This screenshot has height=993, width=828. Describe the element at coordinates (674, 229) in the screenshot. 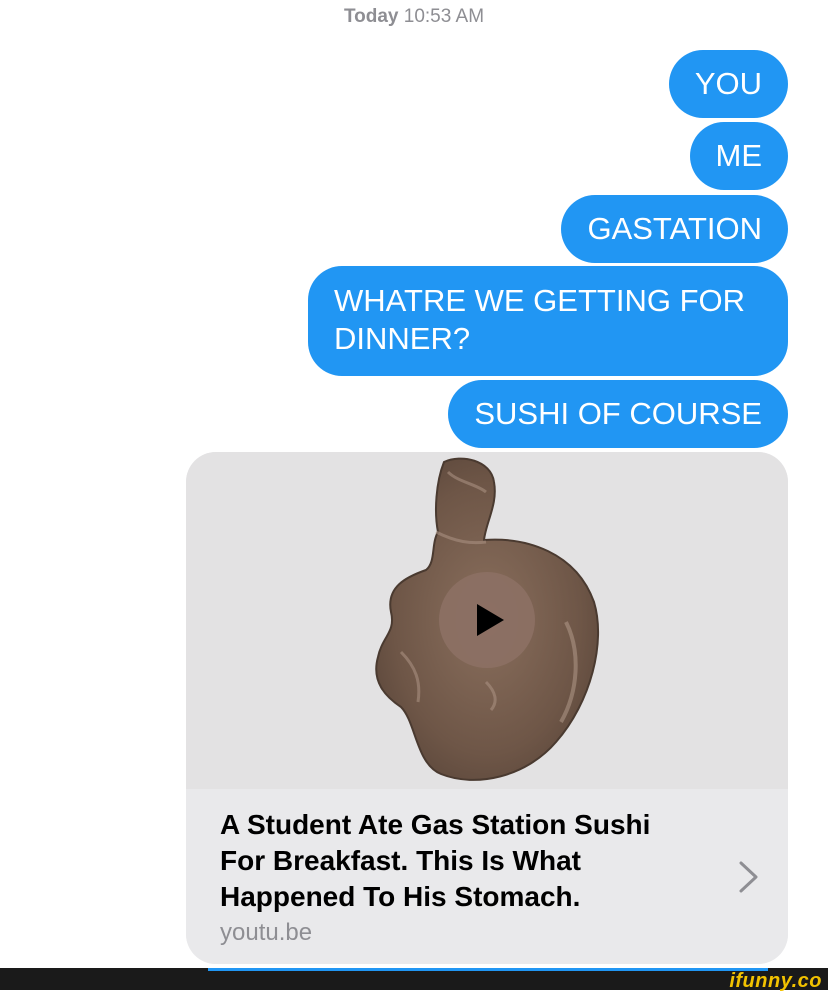

I see `message-bubble: GASTATION` at that location.